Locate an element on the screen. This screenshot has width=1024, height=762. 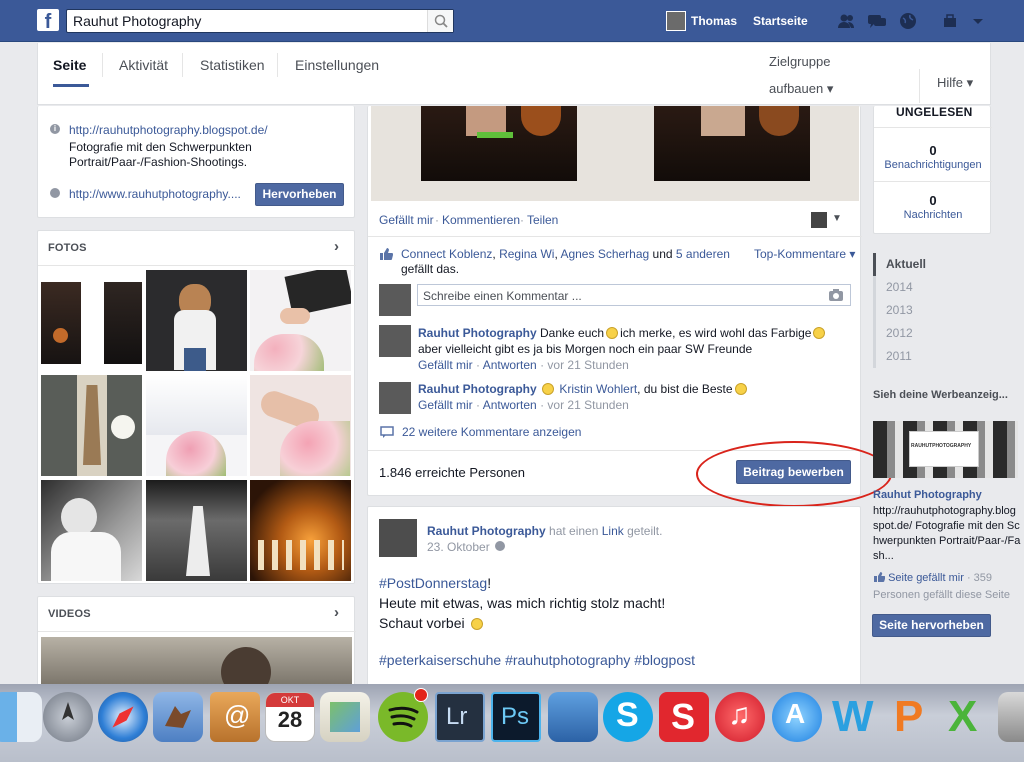
messages-link: Nachrichten is located at coordinates (933, 215).